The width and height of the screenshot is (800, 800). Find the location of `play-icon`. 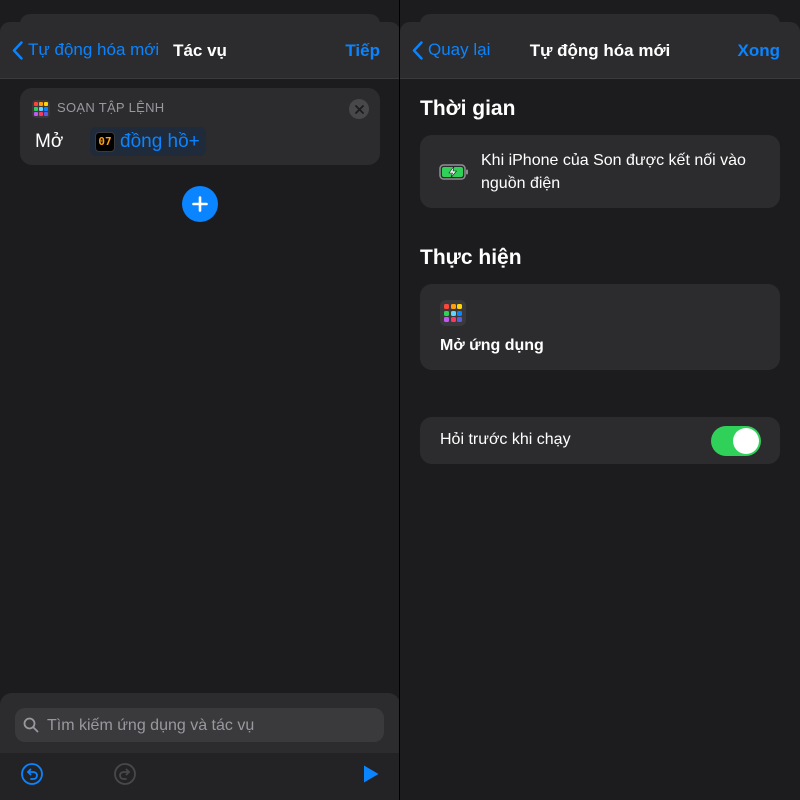

play-icon is located at coordinates (371, 774).